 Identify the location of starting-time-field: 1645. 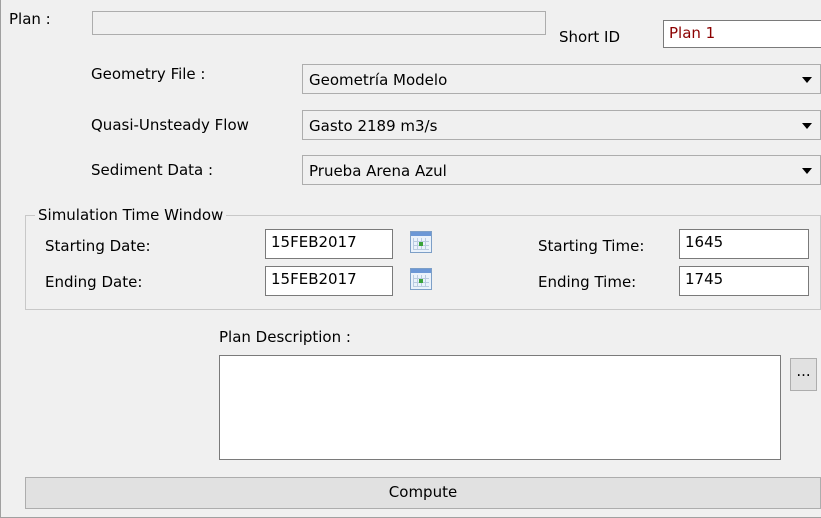
(744, 244).